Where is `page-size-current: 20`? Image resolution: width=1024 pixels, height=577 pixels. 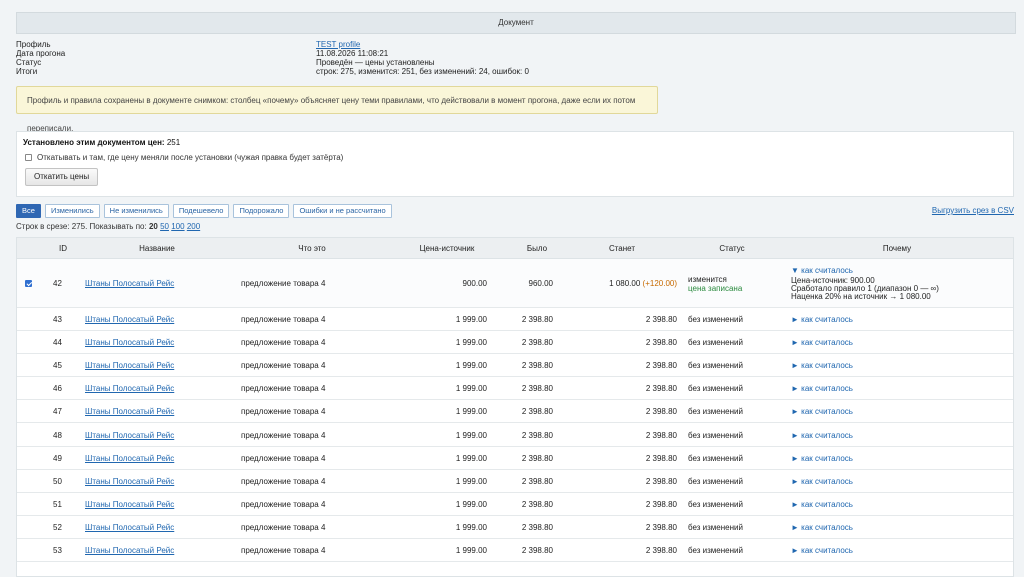 page-size-current: 20 is located at coordinates (153, 226).